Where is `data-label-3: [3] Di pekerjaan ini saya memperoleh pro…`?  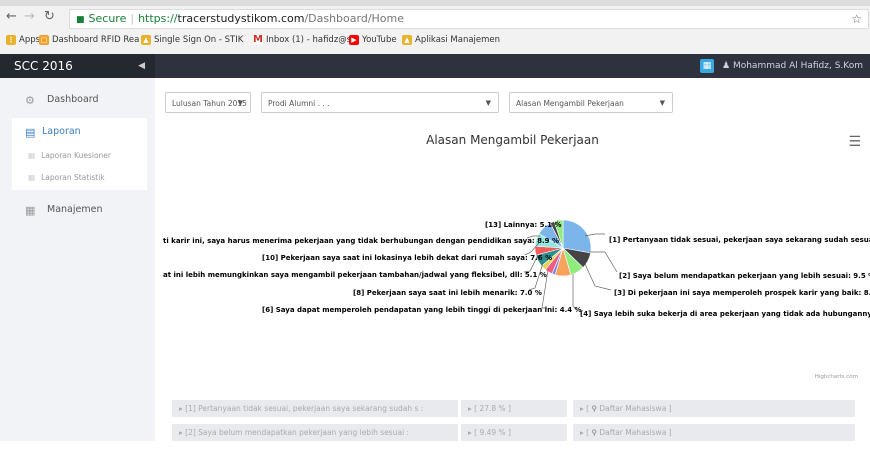 data-label-3: [3] Di pekerjaan ini saya memperoleh pro… is located at coordinates (742, 293).